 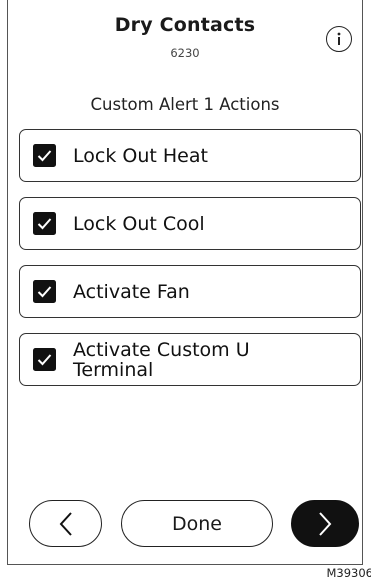 What do you see at coordinates (185, 53) in the screenshot?
I see `page-subtitle: 6230` at bounding box center [185, 53].